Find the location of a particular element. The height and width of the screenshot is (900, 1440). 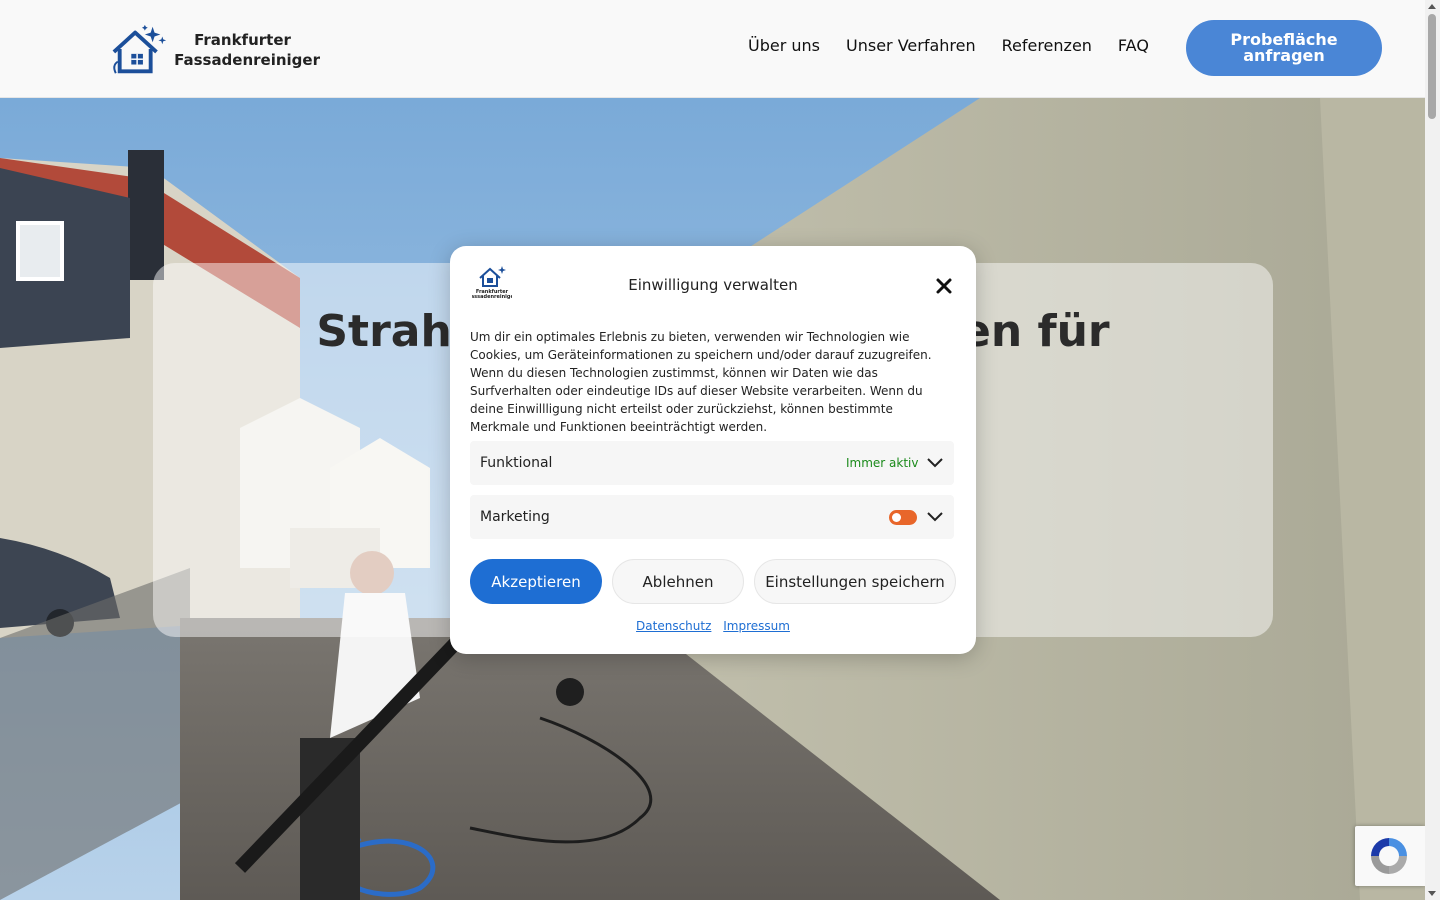

main-nav: Über uns Unser Verfahren Referenzen FAQ is located at coordinates (948, 45).